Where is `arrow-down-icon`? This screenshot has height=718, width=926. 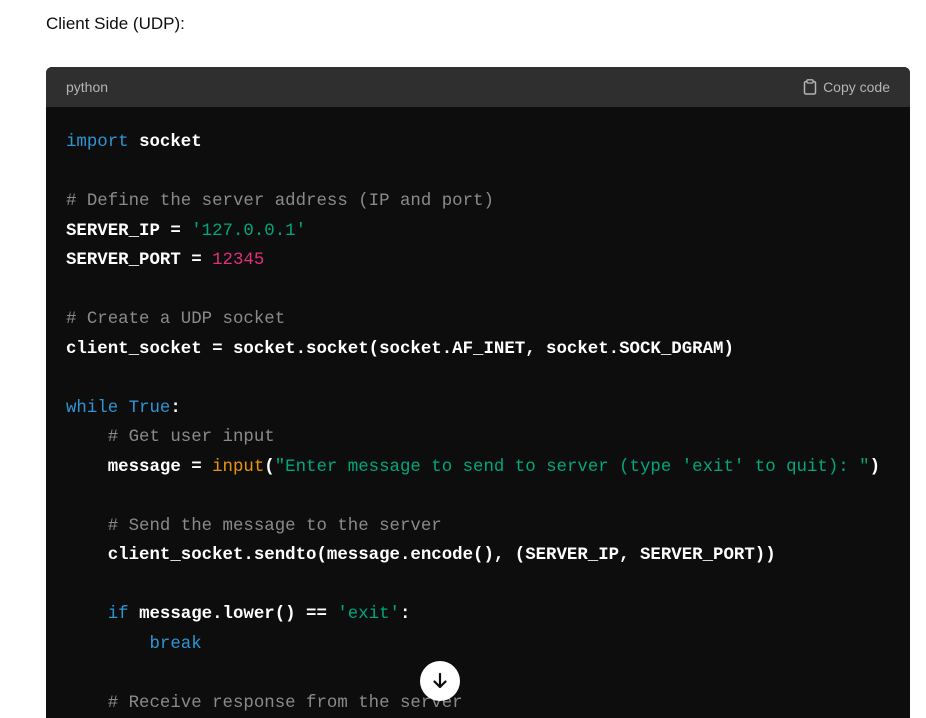
arrow-down-icon is located at coordinates (440, 680).